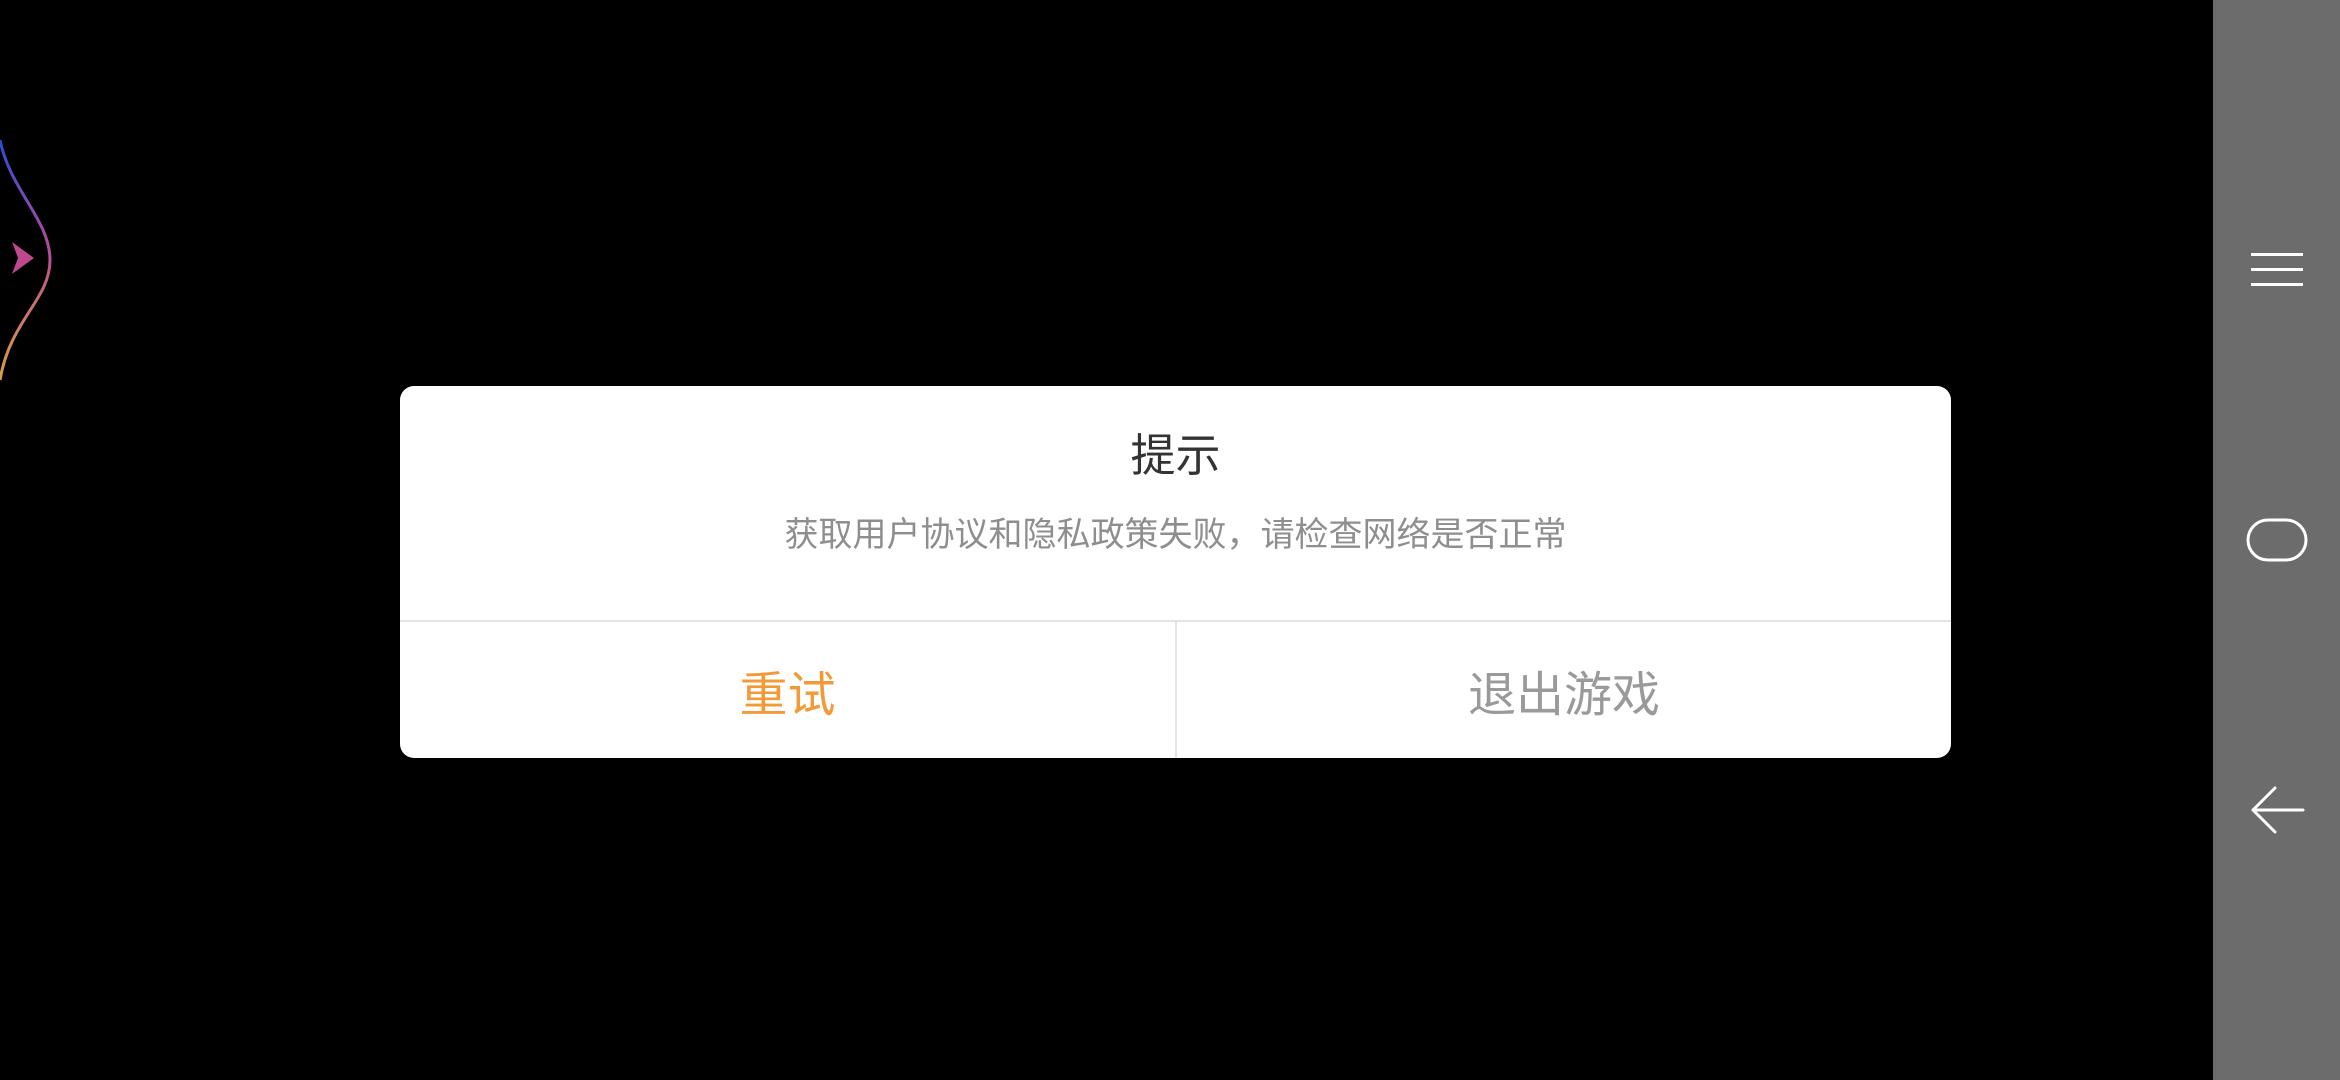  I want to click on exit-game-button: 退出游戏, so click(1564, 690).